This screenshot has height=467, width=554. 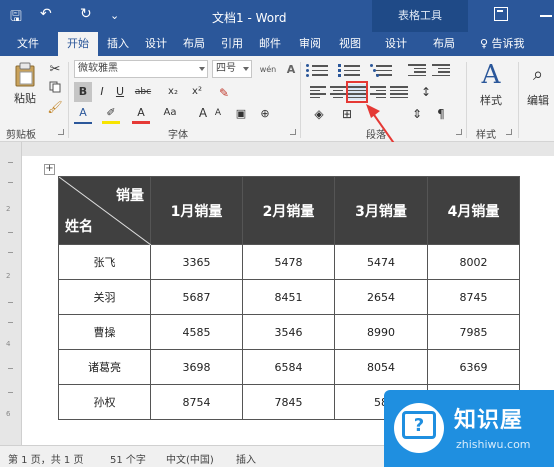 What do you see at coordinates (381, 262) in the screenshot?
I see `table-cell: 5474` at bounding box center [381, 262].